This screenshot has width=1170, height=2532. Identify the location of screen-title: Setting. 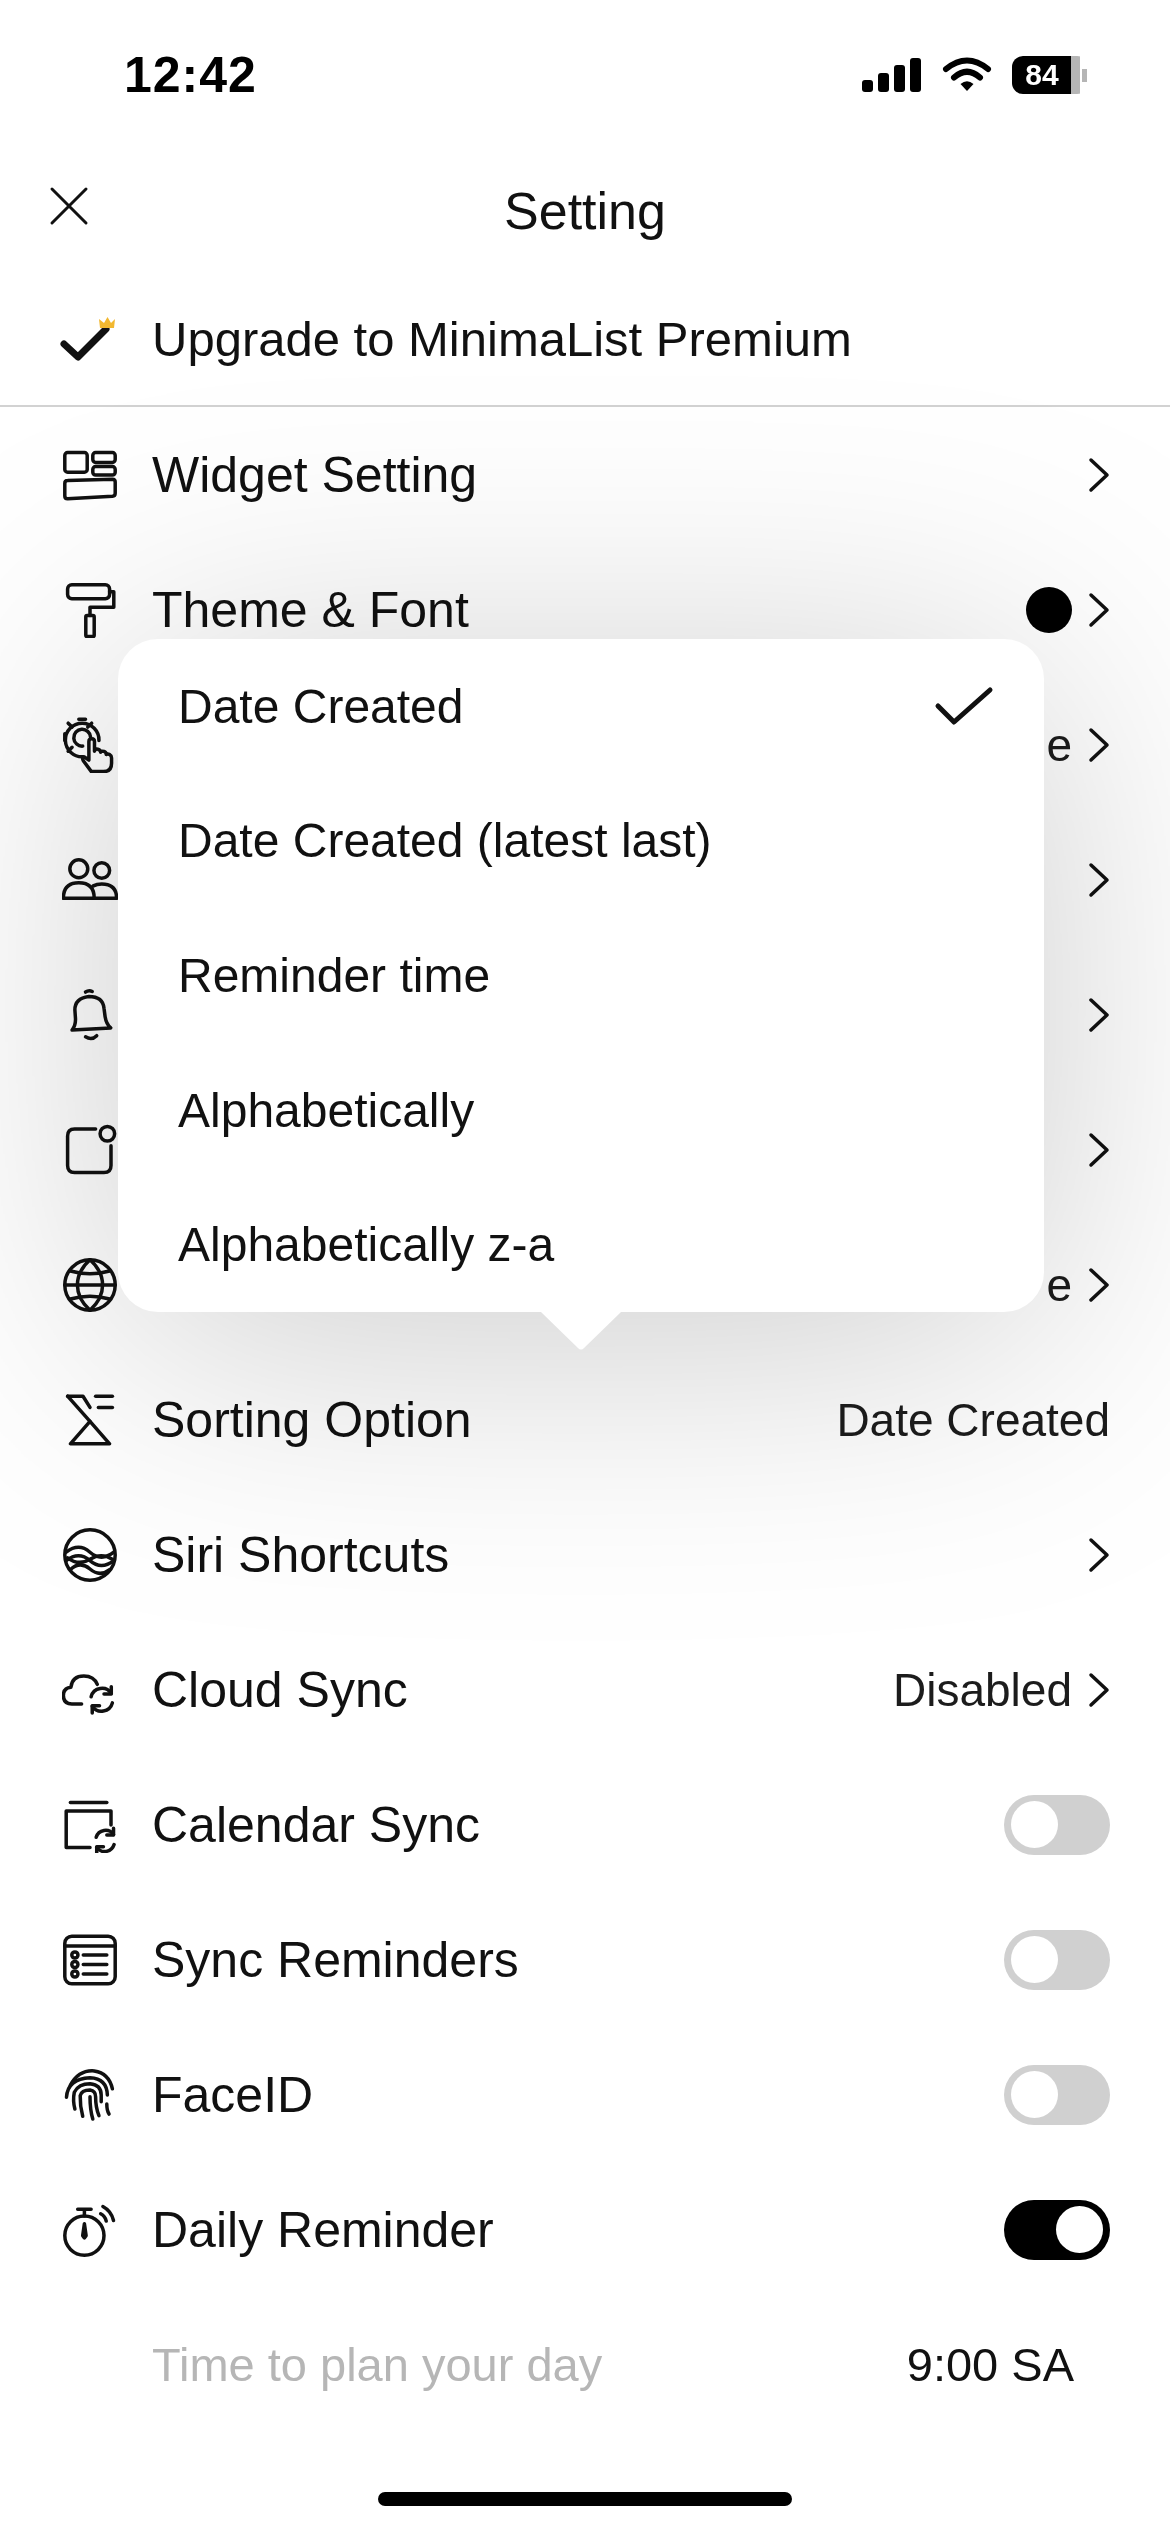
(585, 211).